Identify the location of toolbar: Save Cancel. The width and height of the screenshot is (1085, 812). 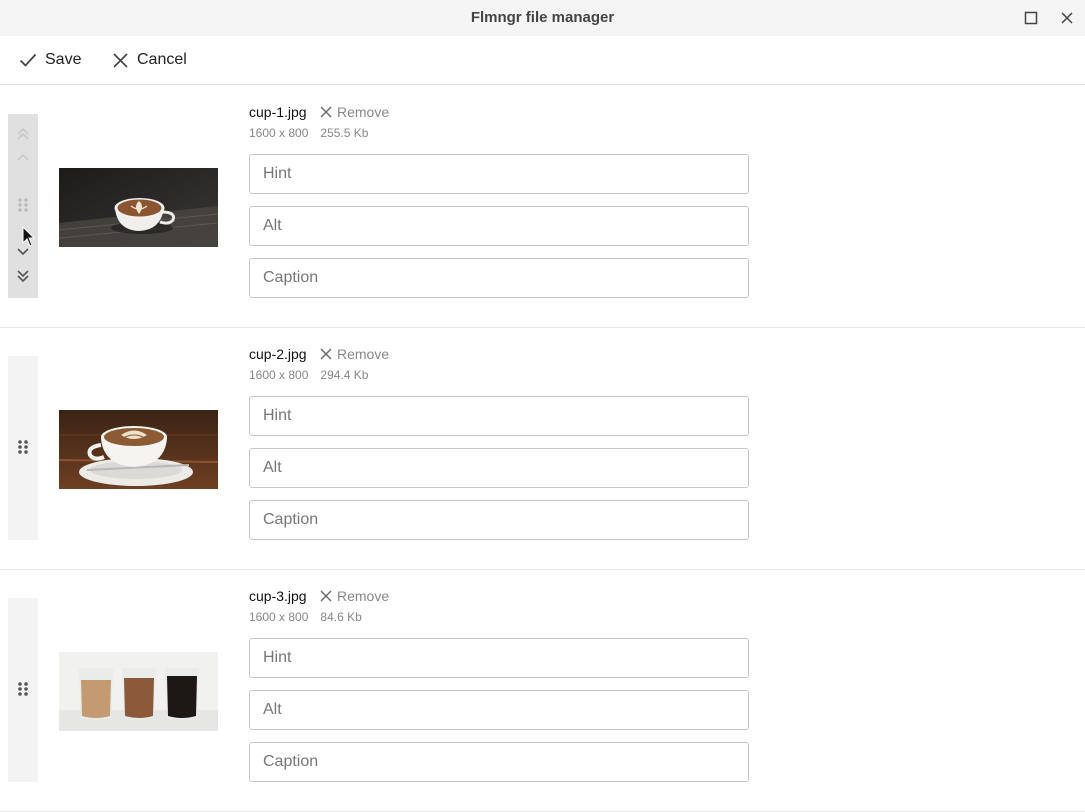
(542, 60).